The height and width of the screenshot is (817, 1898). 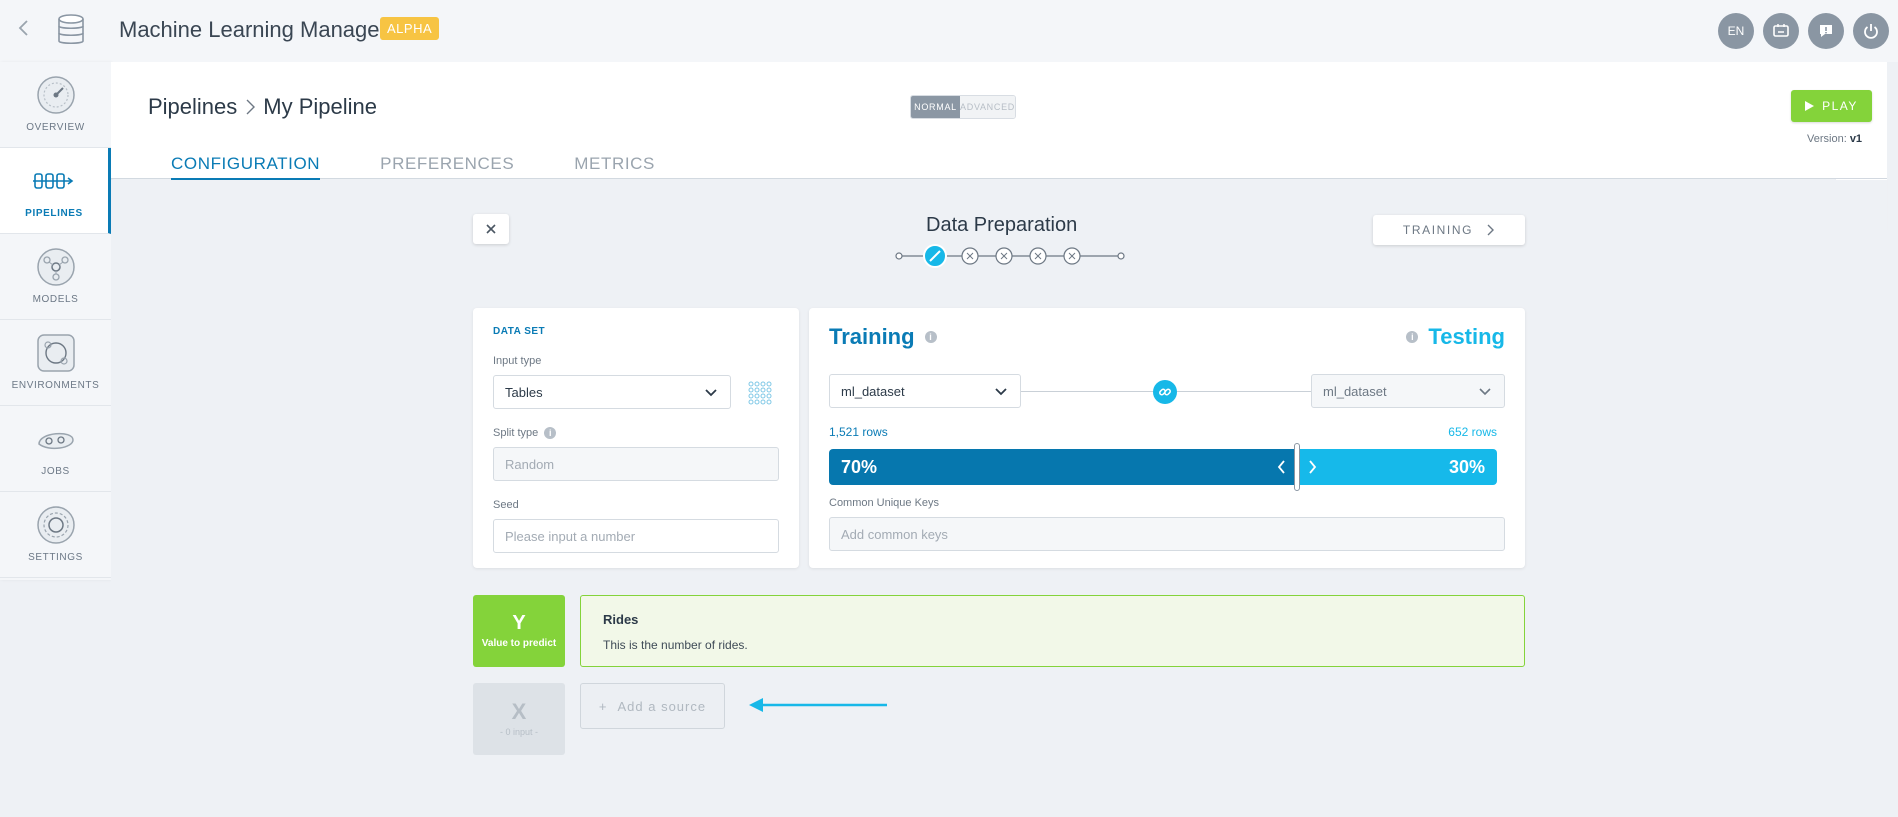 What do you see at coordinates (570, 536) in the screenshot?
I see `seed-placeholder: Please input a number` at bounding box center [570, 536].